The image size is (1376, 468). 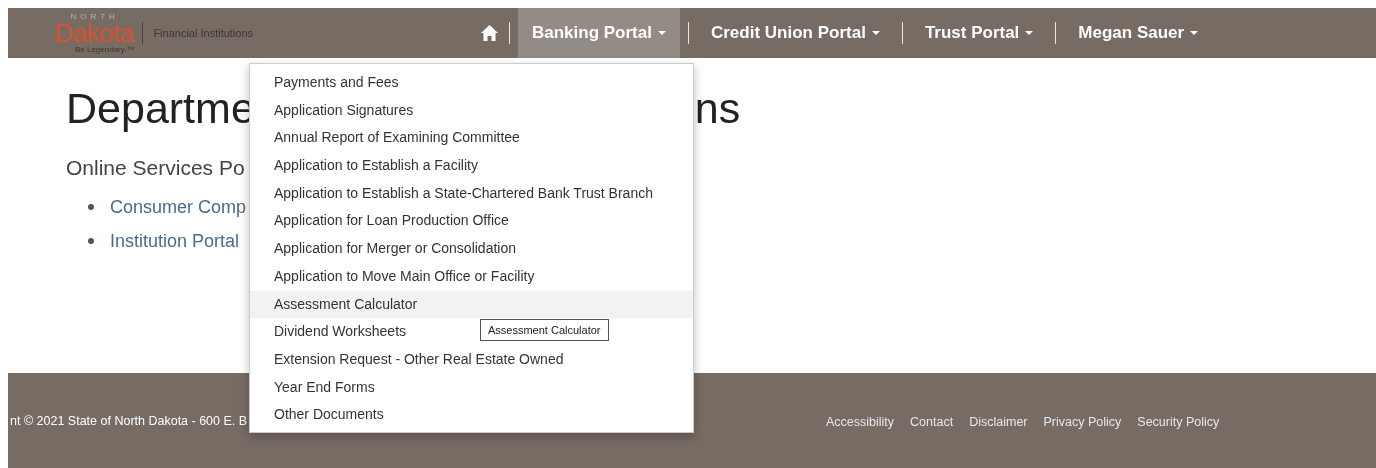 What do you see at coordinates (129, 420) in the screenshot?
I see `copyright-text: nt © 2021 State of North Dakota - 600 E. B` at bounding box center [129, 420].